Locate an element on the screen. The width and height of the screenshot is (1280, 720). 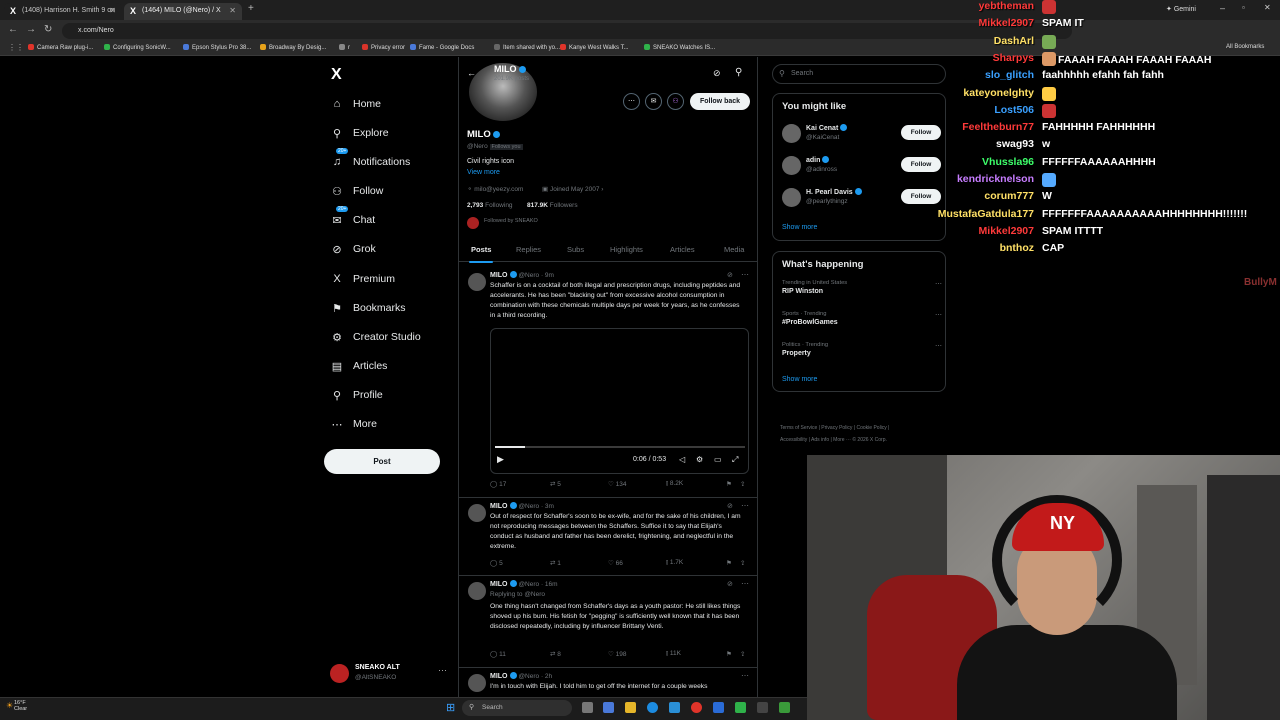
video-player: ▶ 0:06 / 0:53 ◁ ⚙ ▭ ⤢ is located at coordinates (619, 401).